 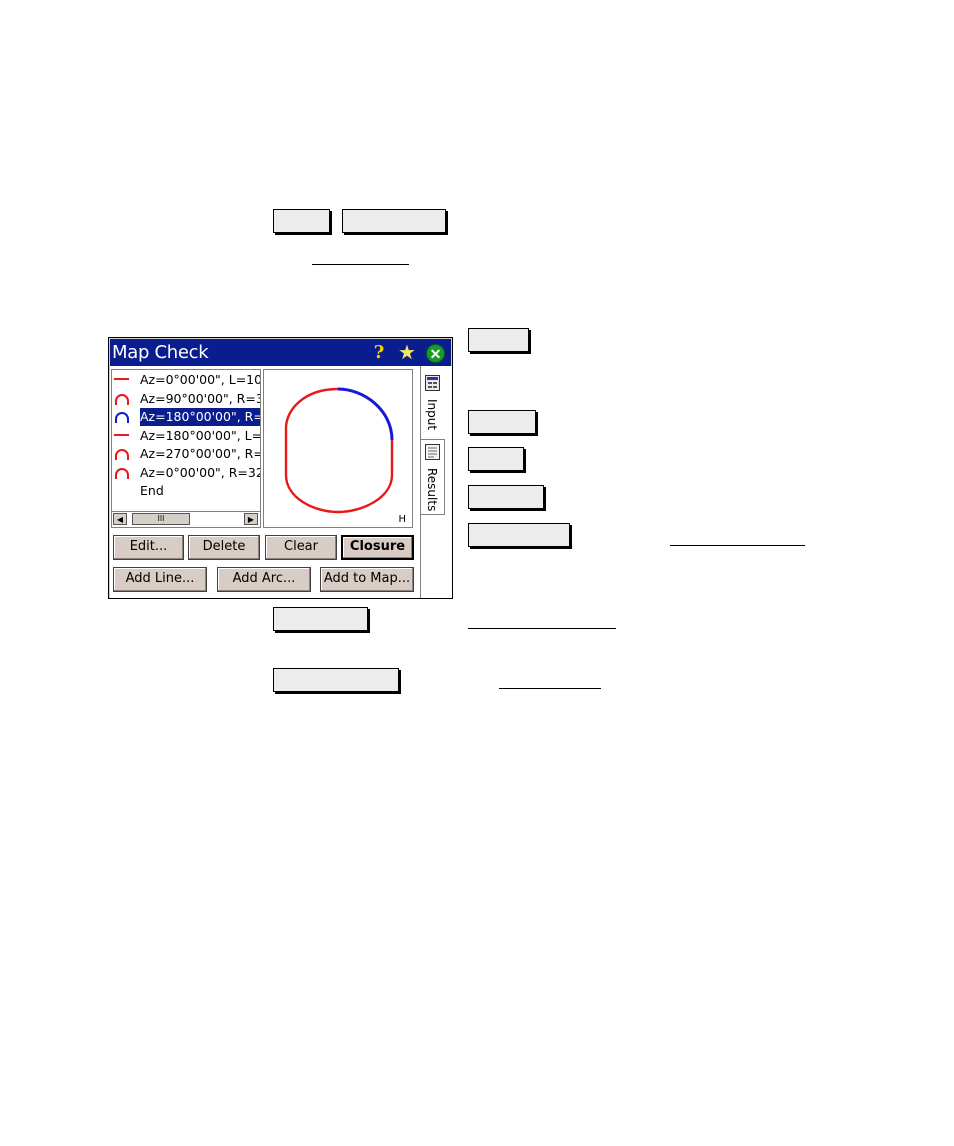 What do you see at coordinates (377, 547) in the screenshot?
I see `closure-button: Closure` at bounding box center [377, 547].